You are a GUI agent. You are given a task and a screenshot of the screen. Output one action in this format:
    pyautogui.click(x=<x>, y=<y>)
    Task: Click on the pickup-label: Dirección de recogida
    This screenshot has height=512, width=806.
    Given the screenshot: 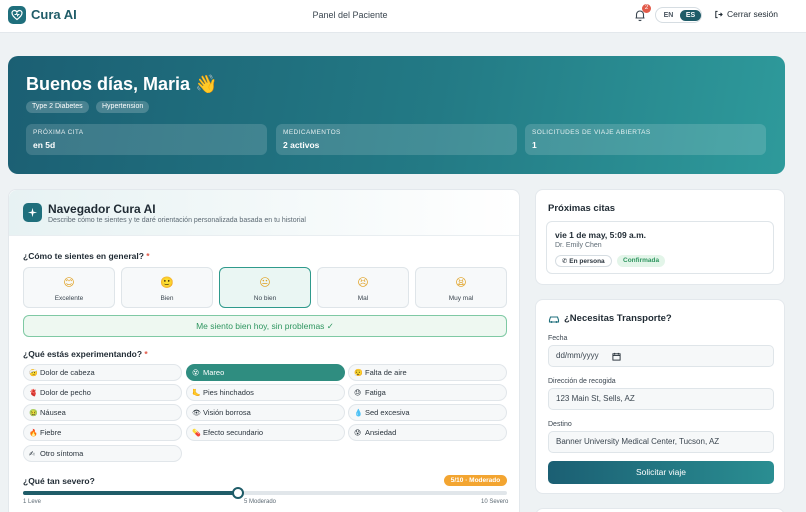 What is the action you would take?
    pyautogui.click(x=582, y=381)
    